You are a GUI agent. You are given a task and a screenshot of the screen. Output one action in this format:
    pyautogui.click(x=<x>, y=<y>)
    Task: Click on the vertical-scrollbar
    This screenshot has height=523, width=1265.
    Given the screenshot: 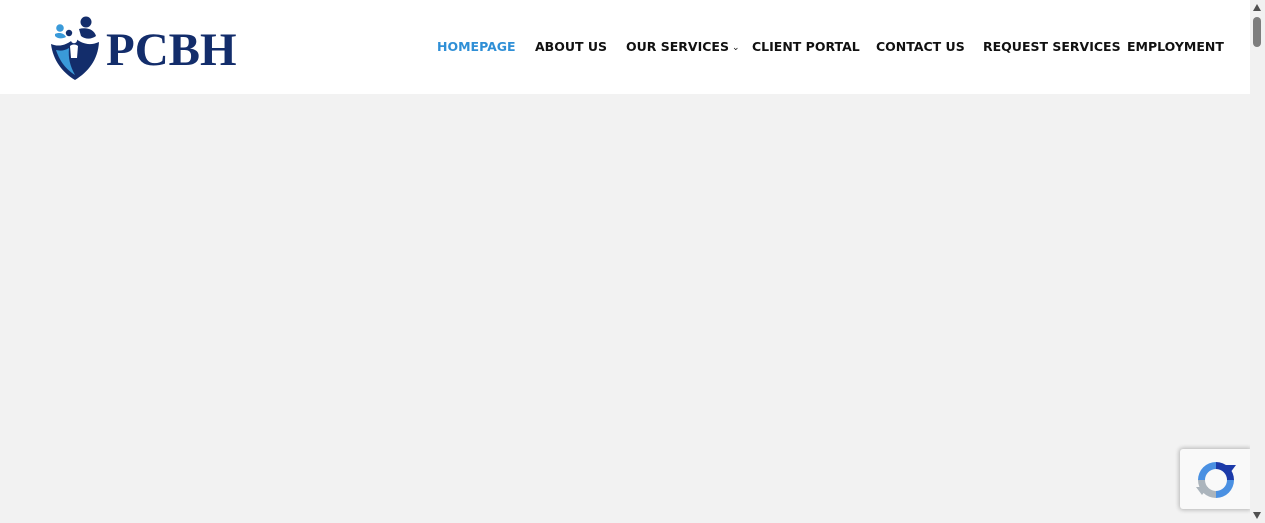 What is the action you would take?
    pyautogui.click(x=1257, y=261)
    